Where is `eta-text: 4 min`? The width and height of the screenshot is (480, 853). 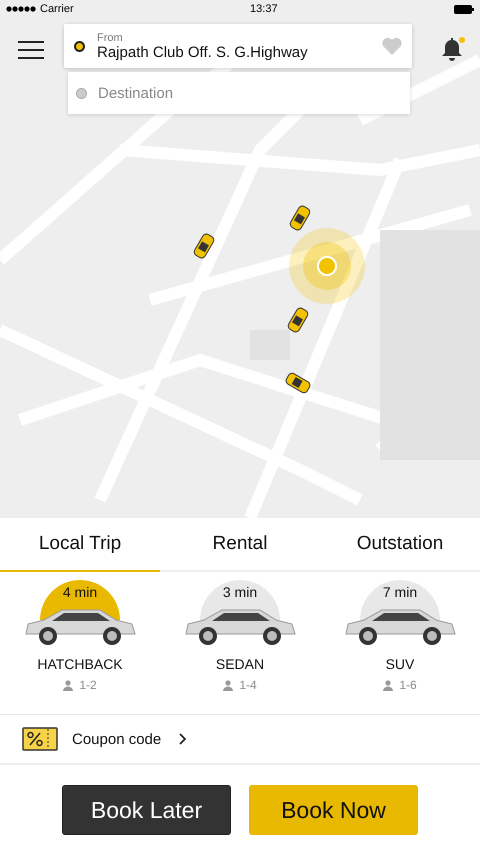
eta-text: 4 min is located at coordinates (80, 592).